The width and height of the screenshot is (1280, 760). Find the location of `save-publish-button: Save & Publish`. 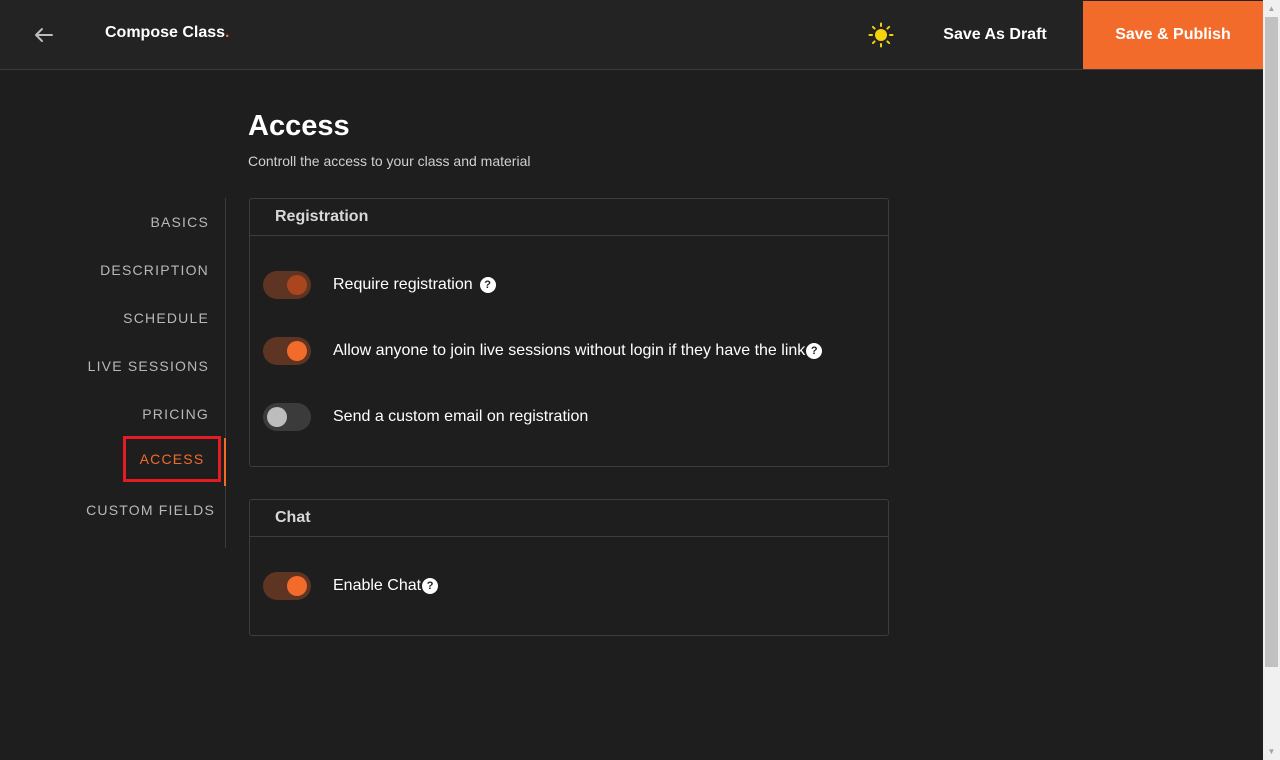

save-publish-button: Save & Publish is located at coordinates (1173, 35).